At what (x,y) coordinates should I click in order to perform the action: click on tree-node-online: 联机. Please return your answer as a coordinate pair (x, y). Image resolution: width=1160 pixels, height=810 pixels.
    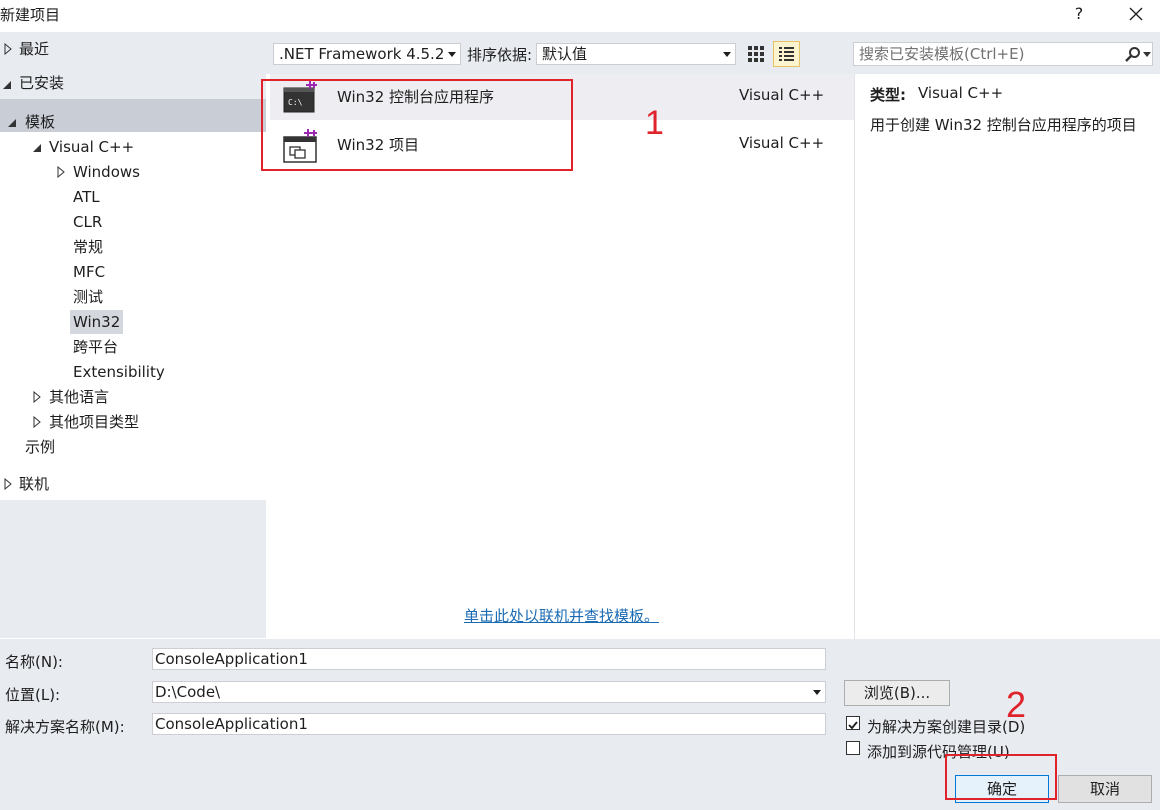
    Looking at the image, I should click on (34, 484).